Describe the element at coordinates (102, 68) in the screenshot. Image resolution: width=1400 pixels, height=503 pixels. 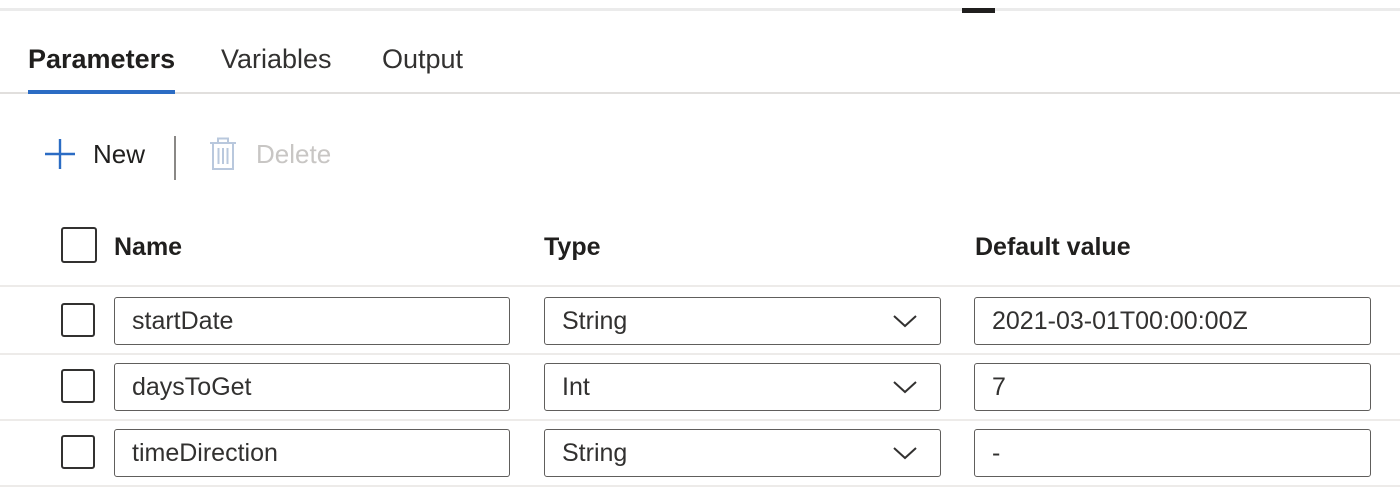
I see `tab-parameters: Parameters` at that location.